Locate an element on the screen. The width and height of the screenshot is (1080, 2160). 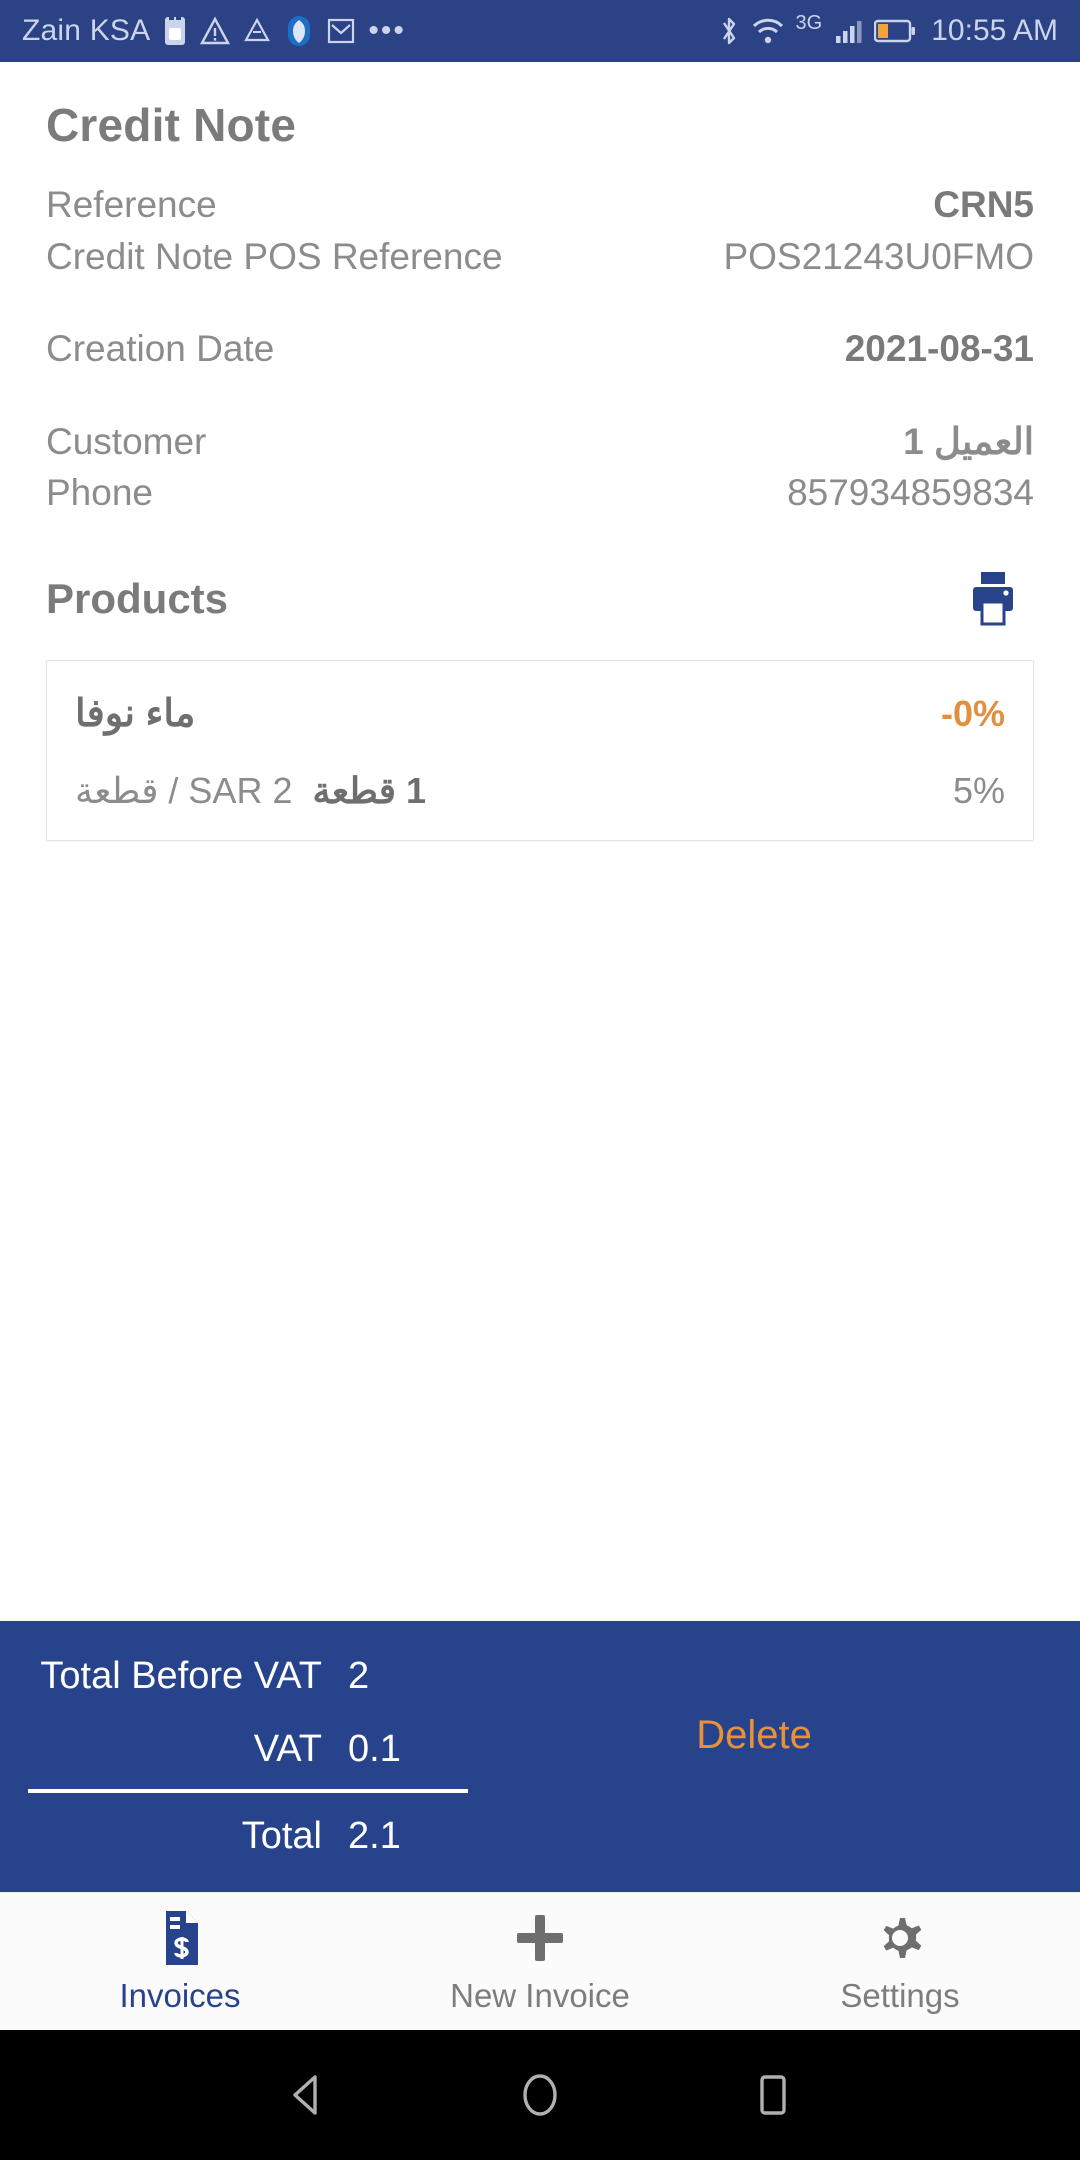
nav-item-new-invoice: New Invoice is located at coordinates (540, 1962).